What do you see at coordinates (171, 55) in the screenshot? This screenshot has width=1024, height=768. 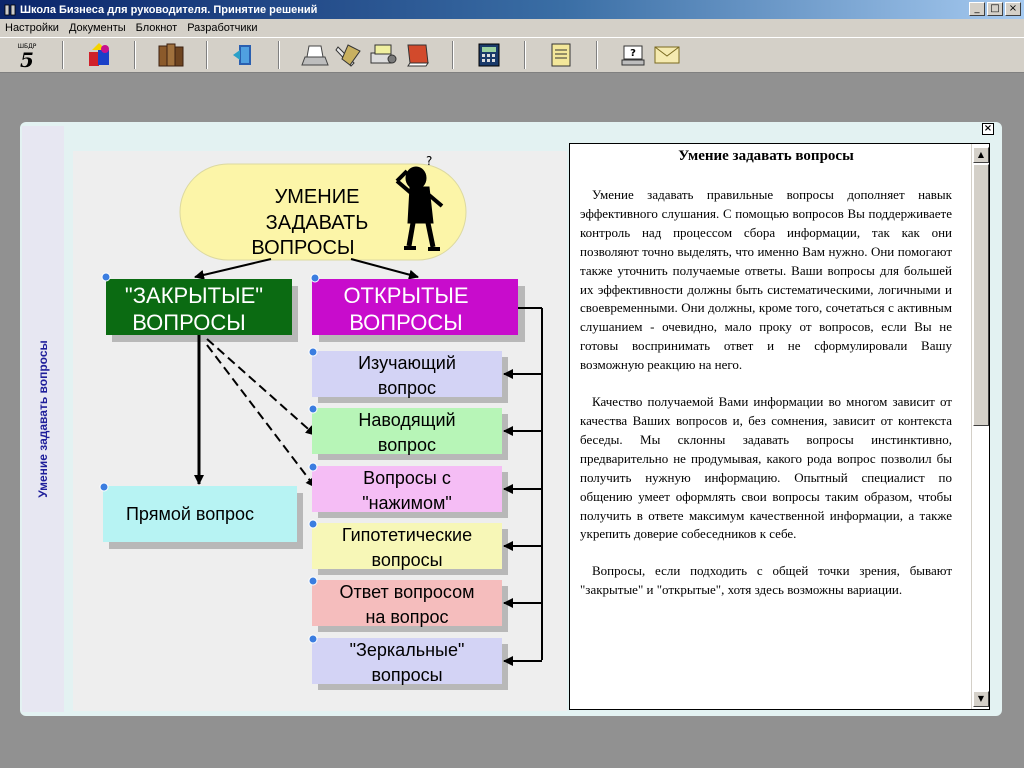 I see `books-icon` at bounding box center [171, 55].